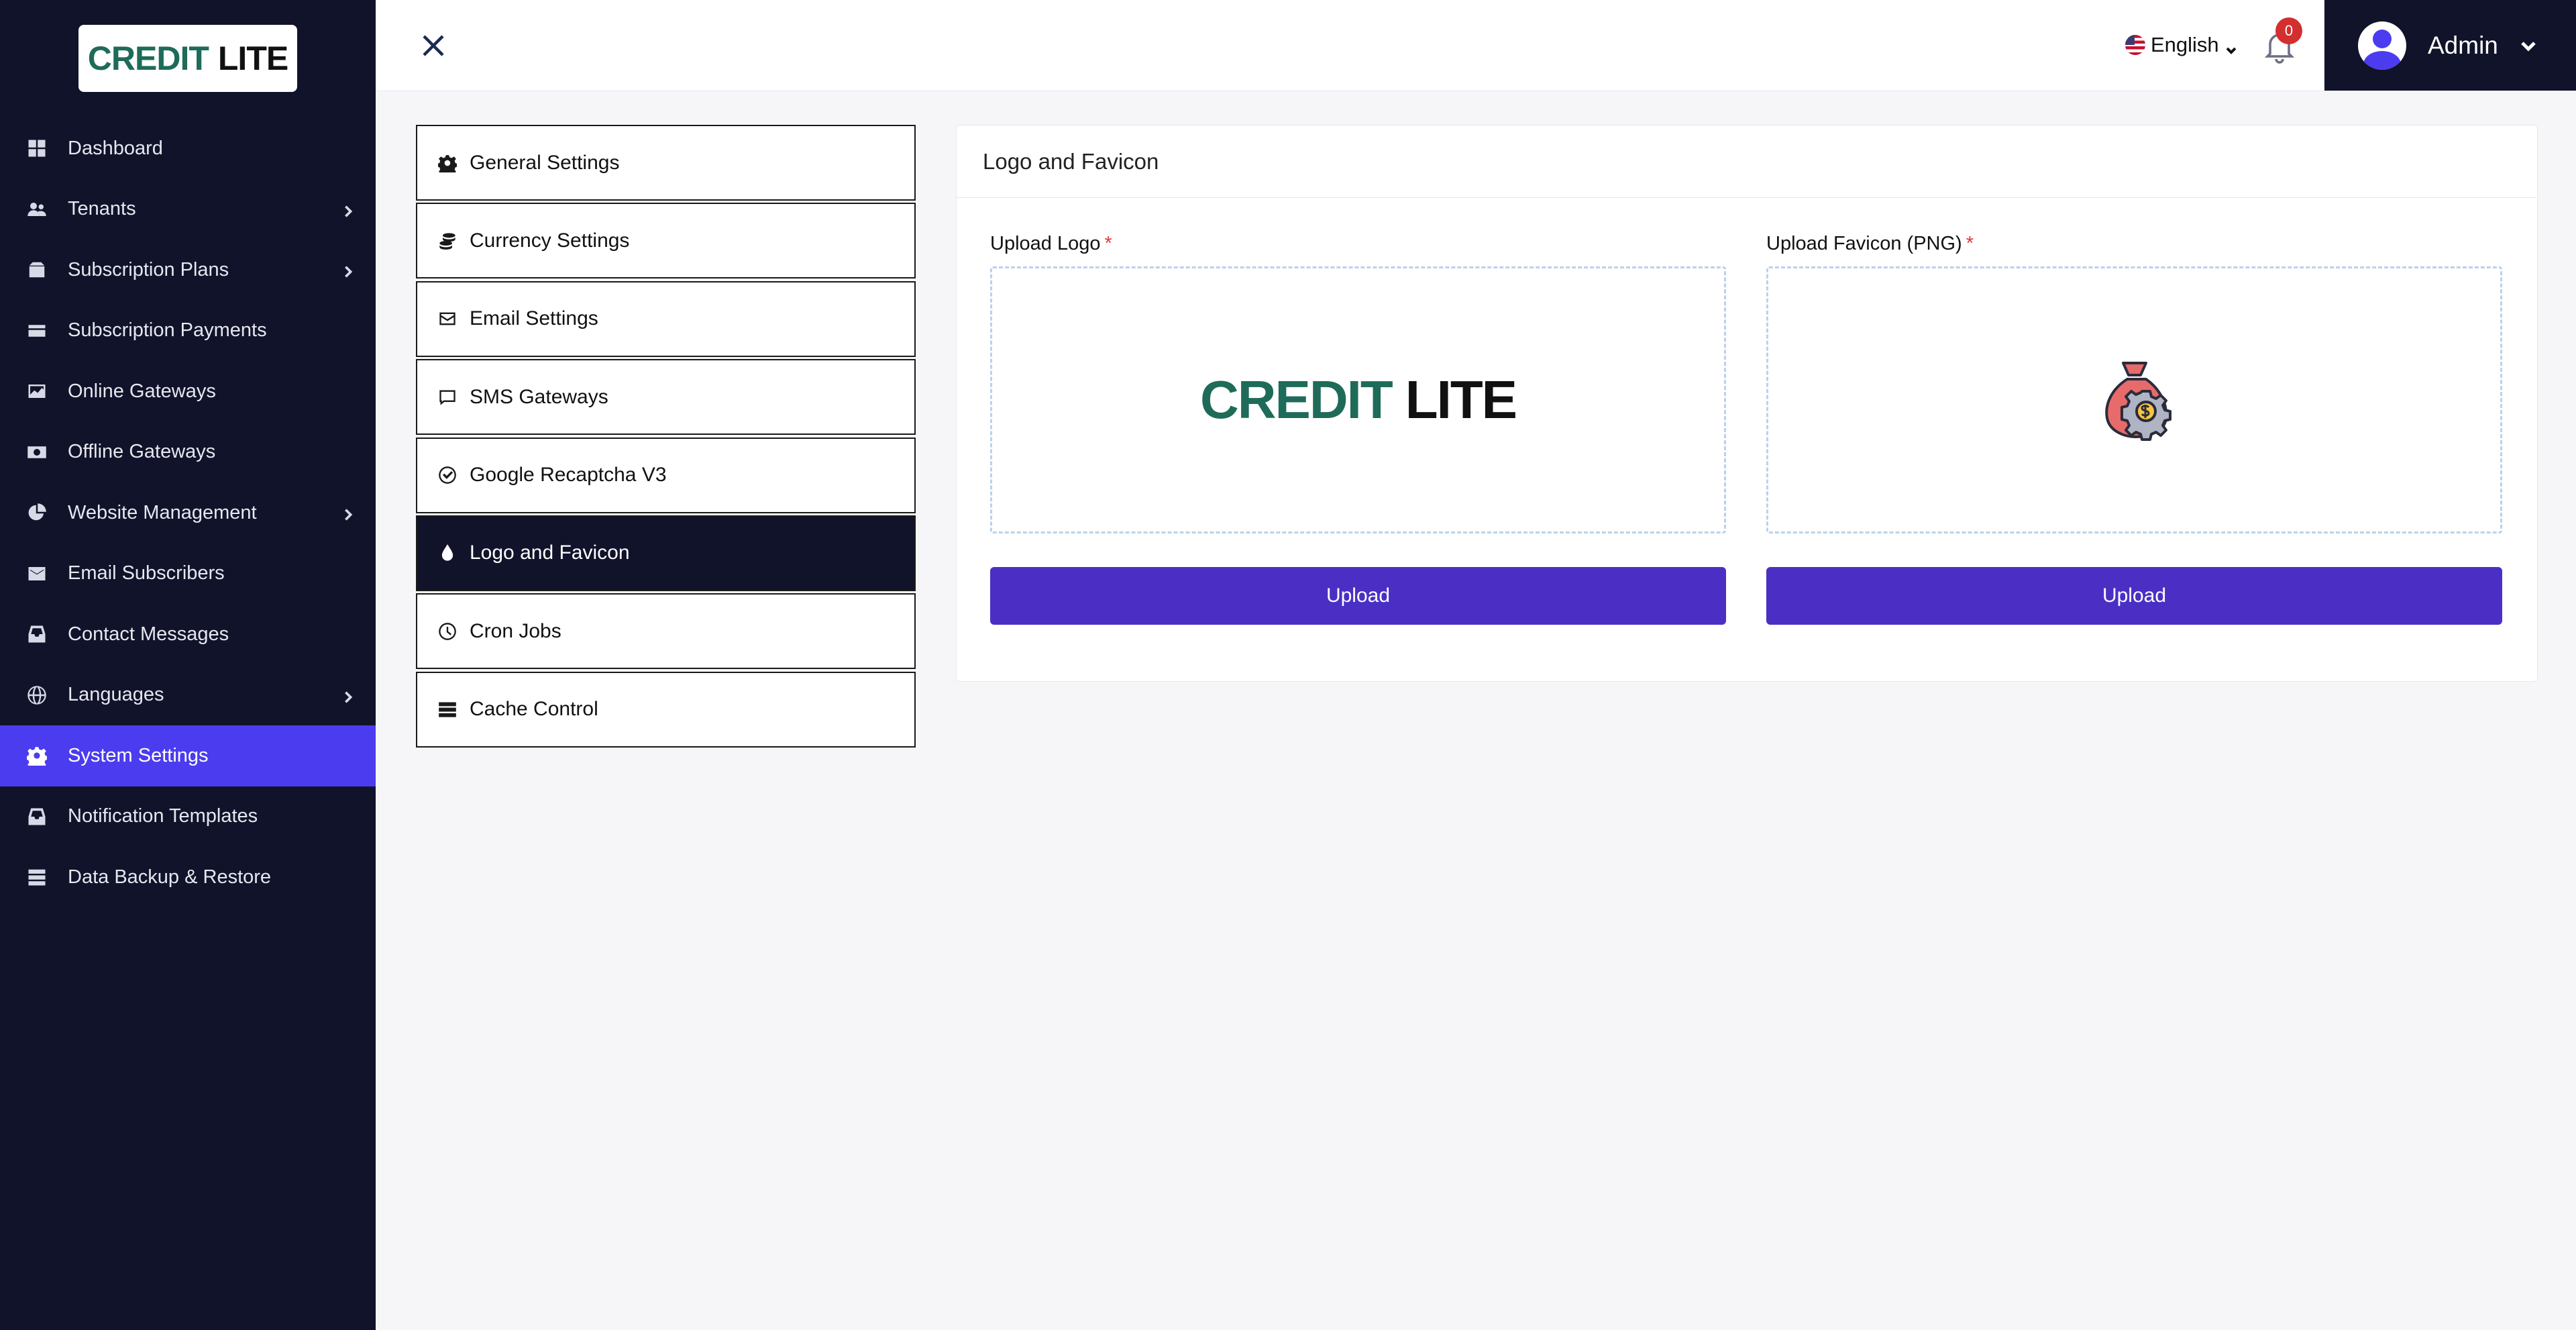 This screenshot has width=2576, height=1330. I want to click on brand-logo: CREDIT LITE, so click(187, 58).